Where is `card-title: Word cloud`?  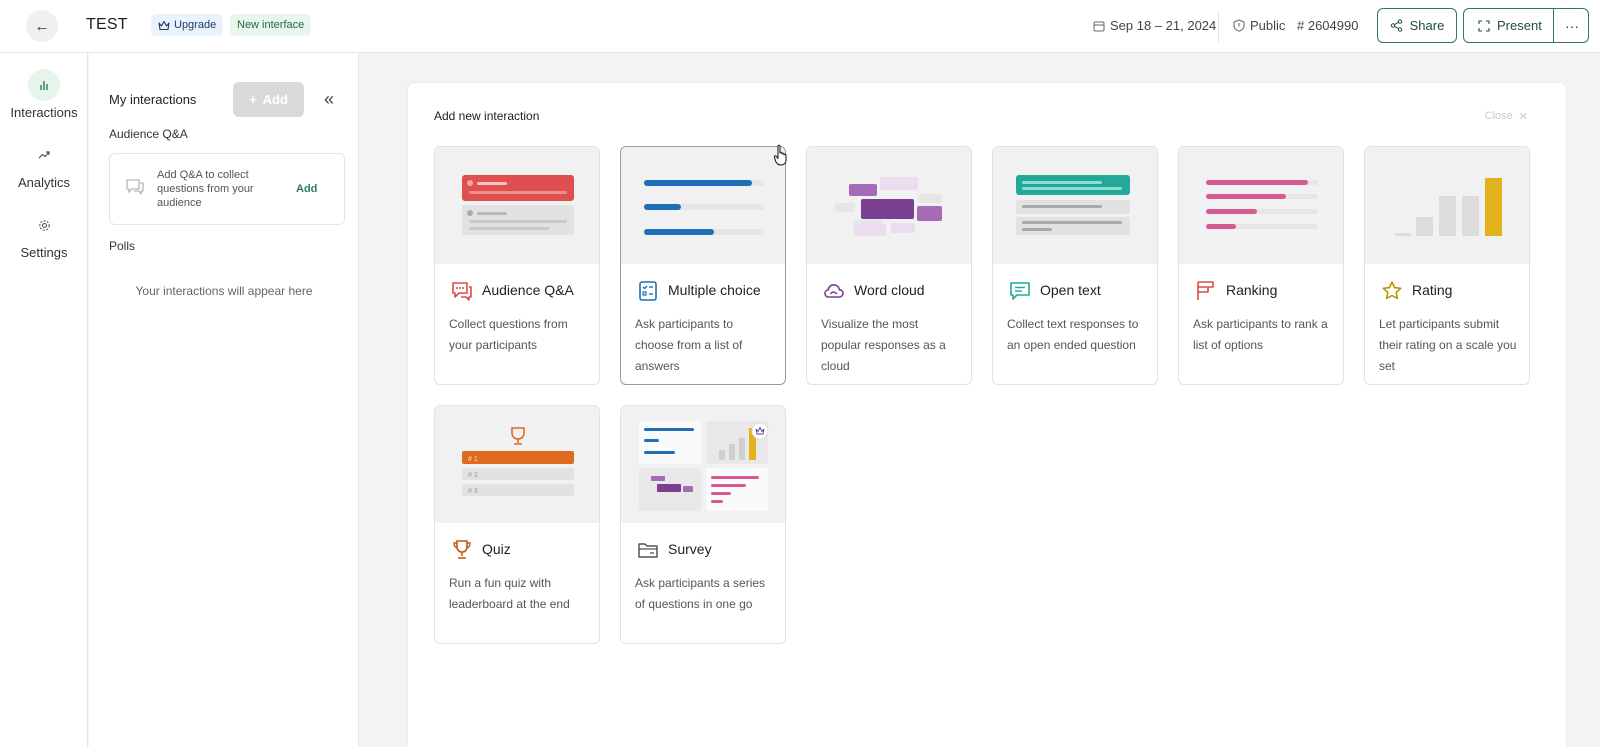
card-title: Word cloud is located at coordinates (889, 290).